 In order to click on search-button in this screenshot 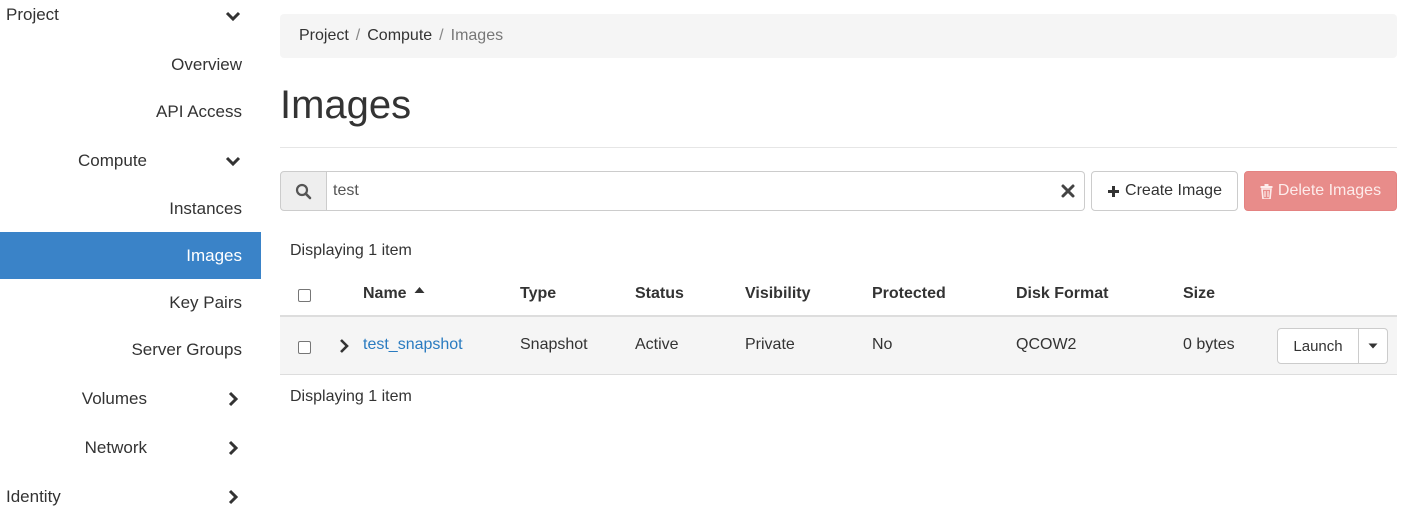, I will do `click(303, 191)`.